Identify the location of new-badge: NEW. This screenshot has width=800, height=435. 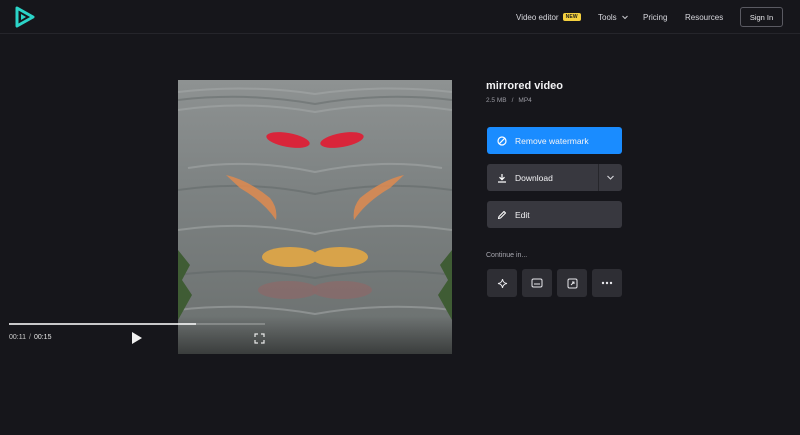
(571, 17).